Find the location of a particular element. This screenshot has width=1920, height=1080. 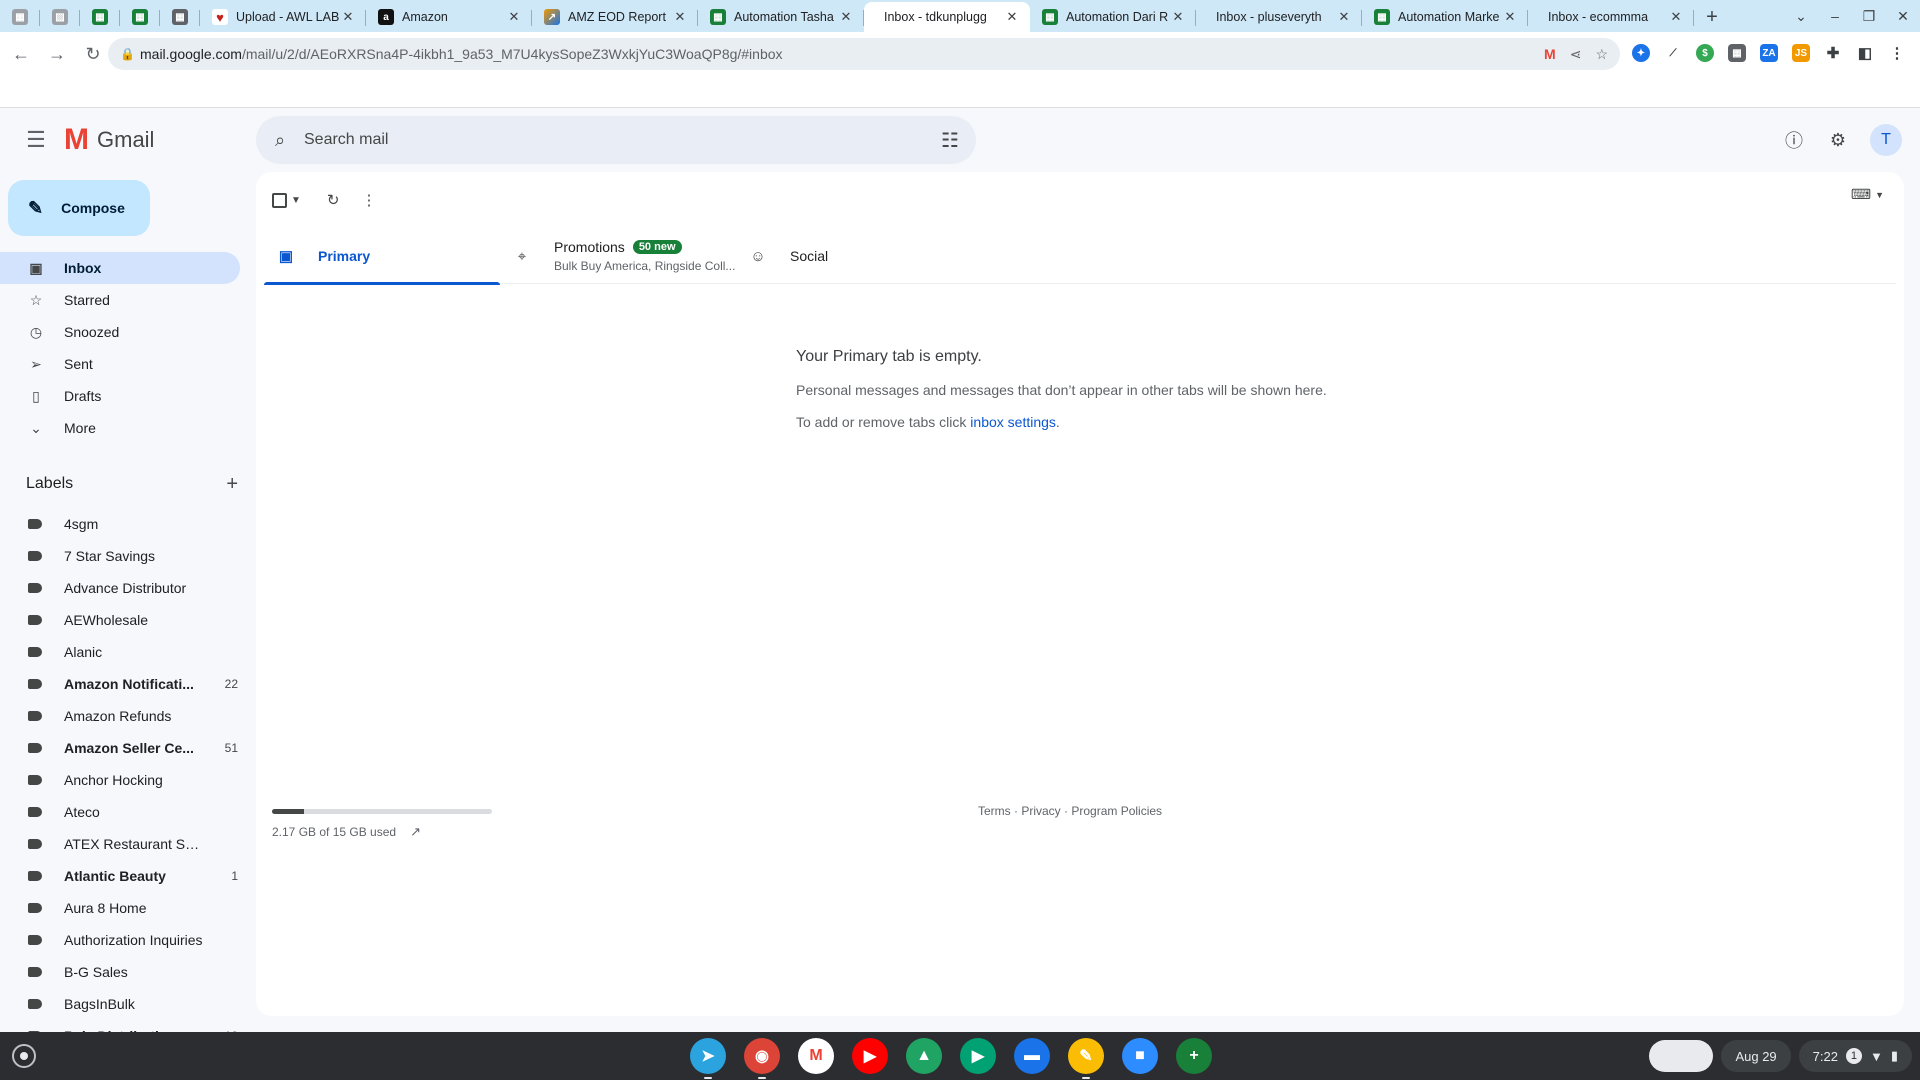

browser-tab: MInbox - tdkunplugg✕ is located at coordinates (947, 17).